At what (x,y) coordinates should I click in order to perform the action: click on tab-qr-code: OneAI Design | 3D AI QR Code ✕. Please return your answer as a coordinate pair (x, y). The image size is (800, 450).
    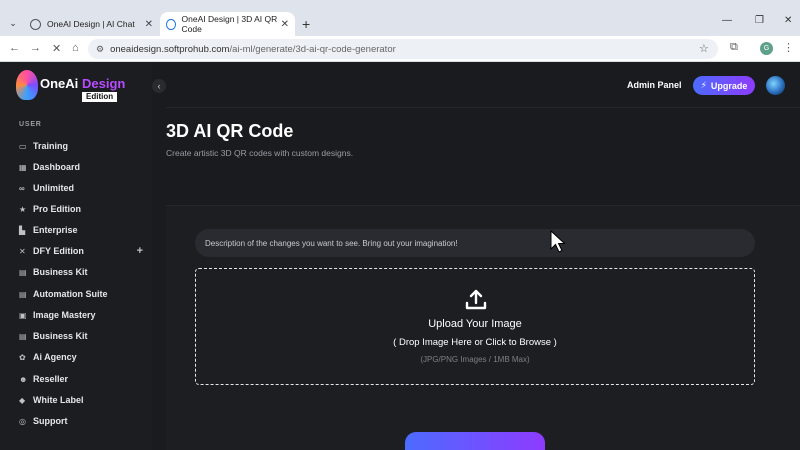
    Looking at the image, I should click on (227, 24).